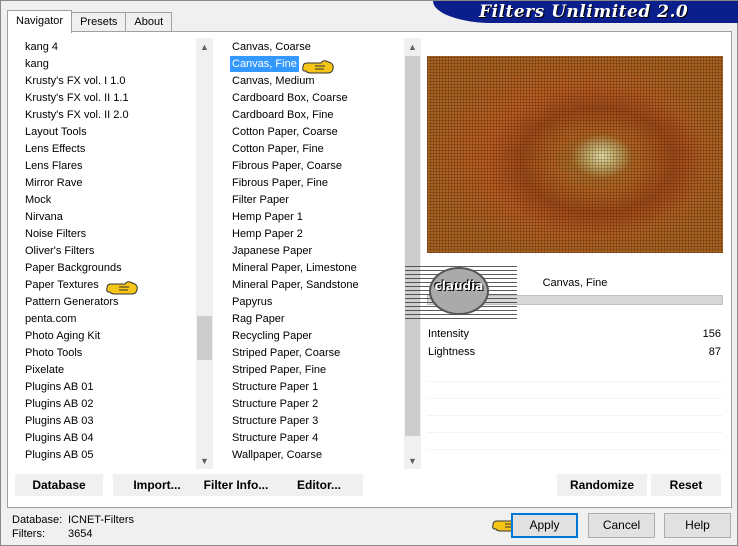 The width and height of the screenshot is (738, 546). I want to click on parameter-panel: Intensity 156 Lightness 87, so click(575, 410).